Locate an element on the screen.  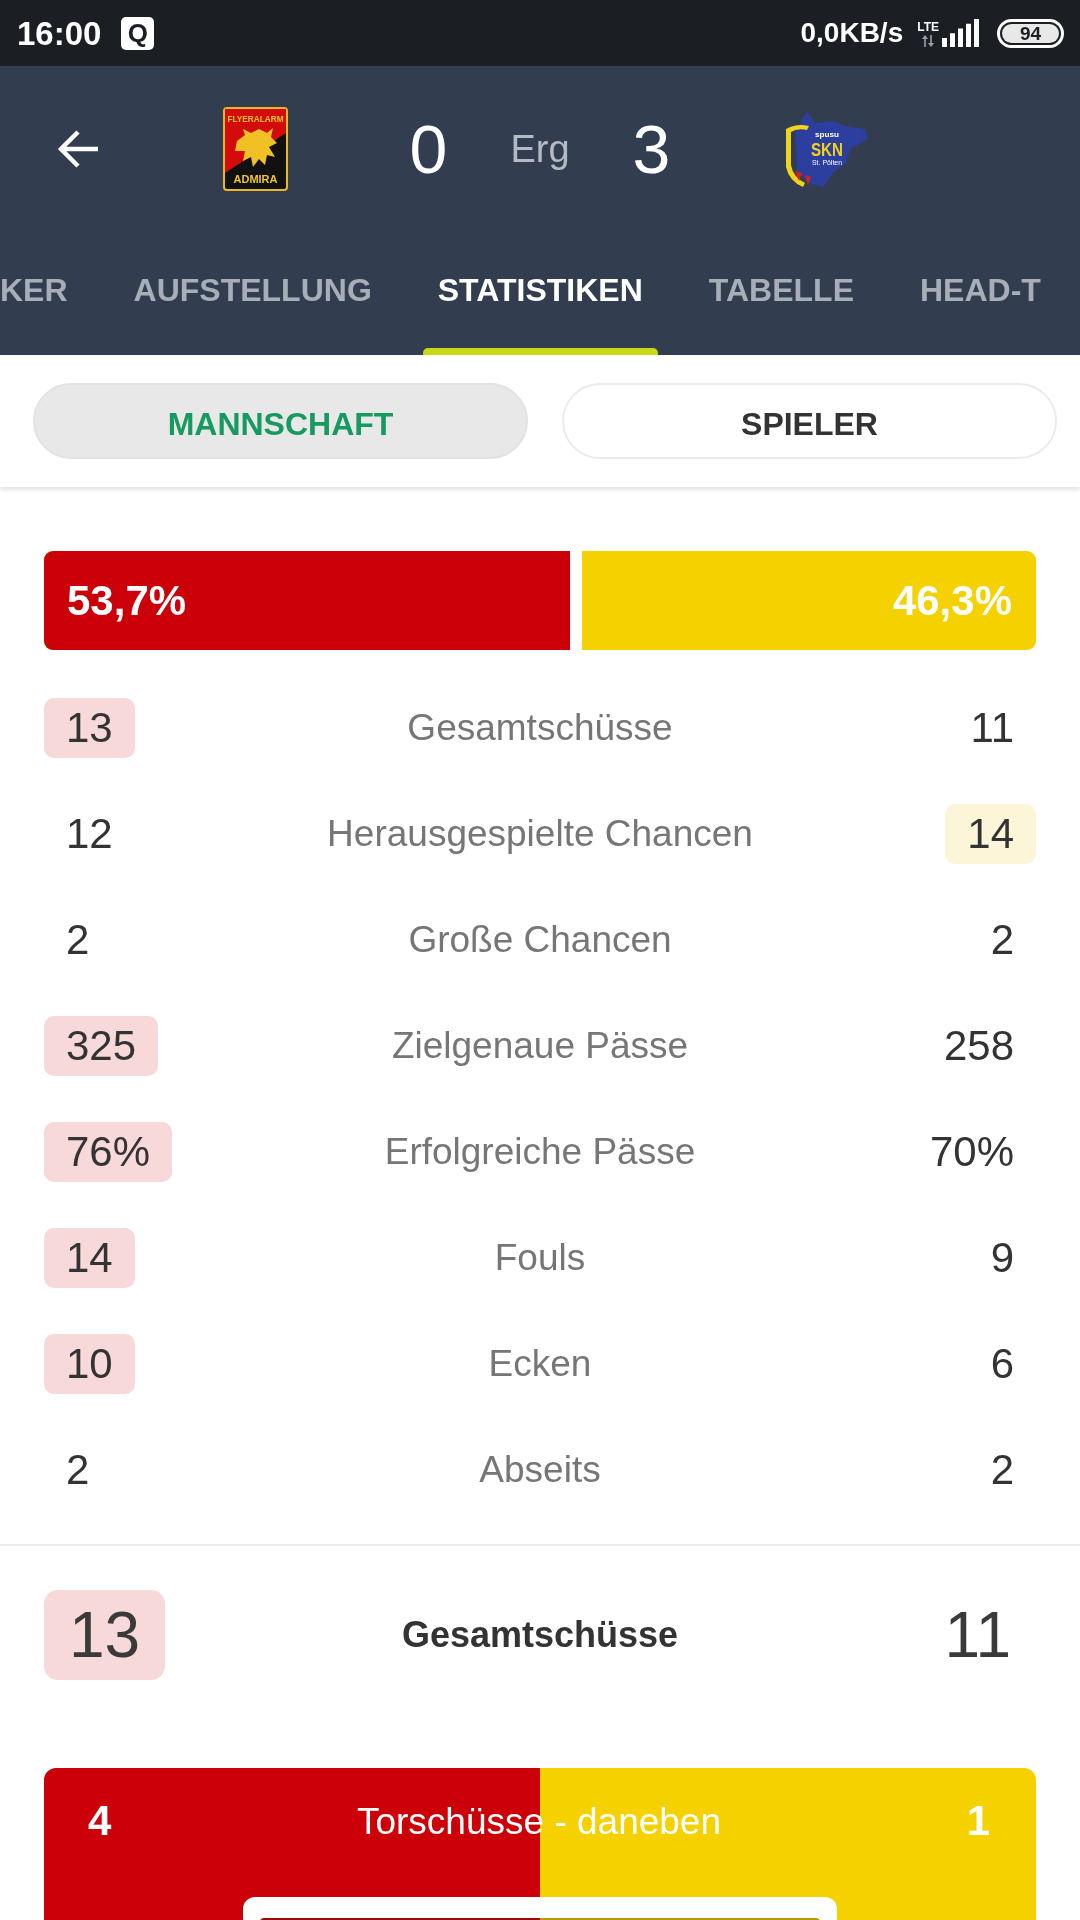
battery-level: 94 is located at coordinates (1030, 33).